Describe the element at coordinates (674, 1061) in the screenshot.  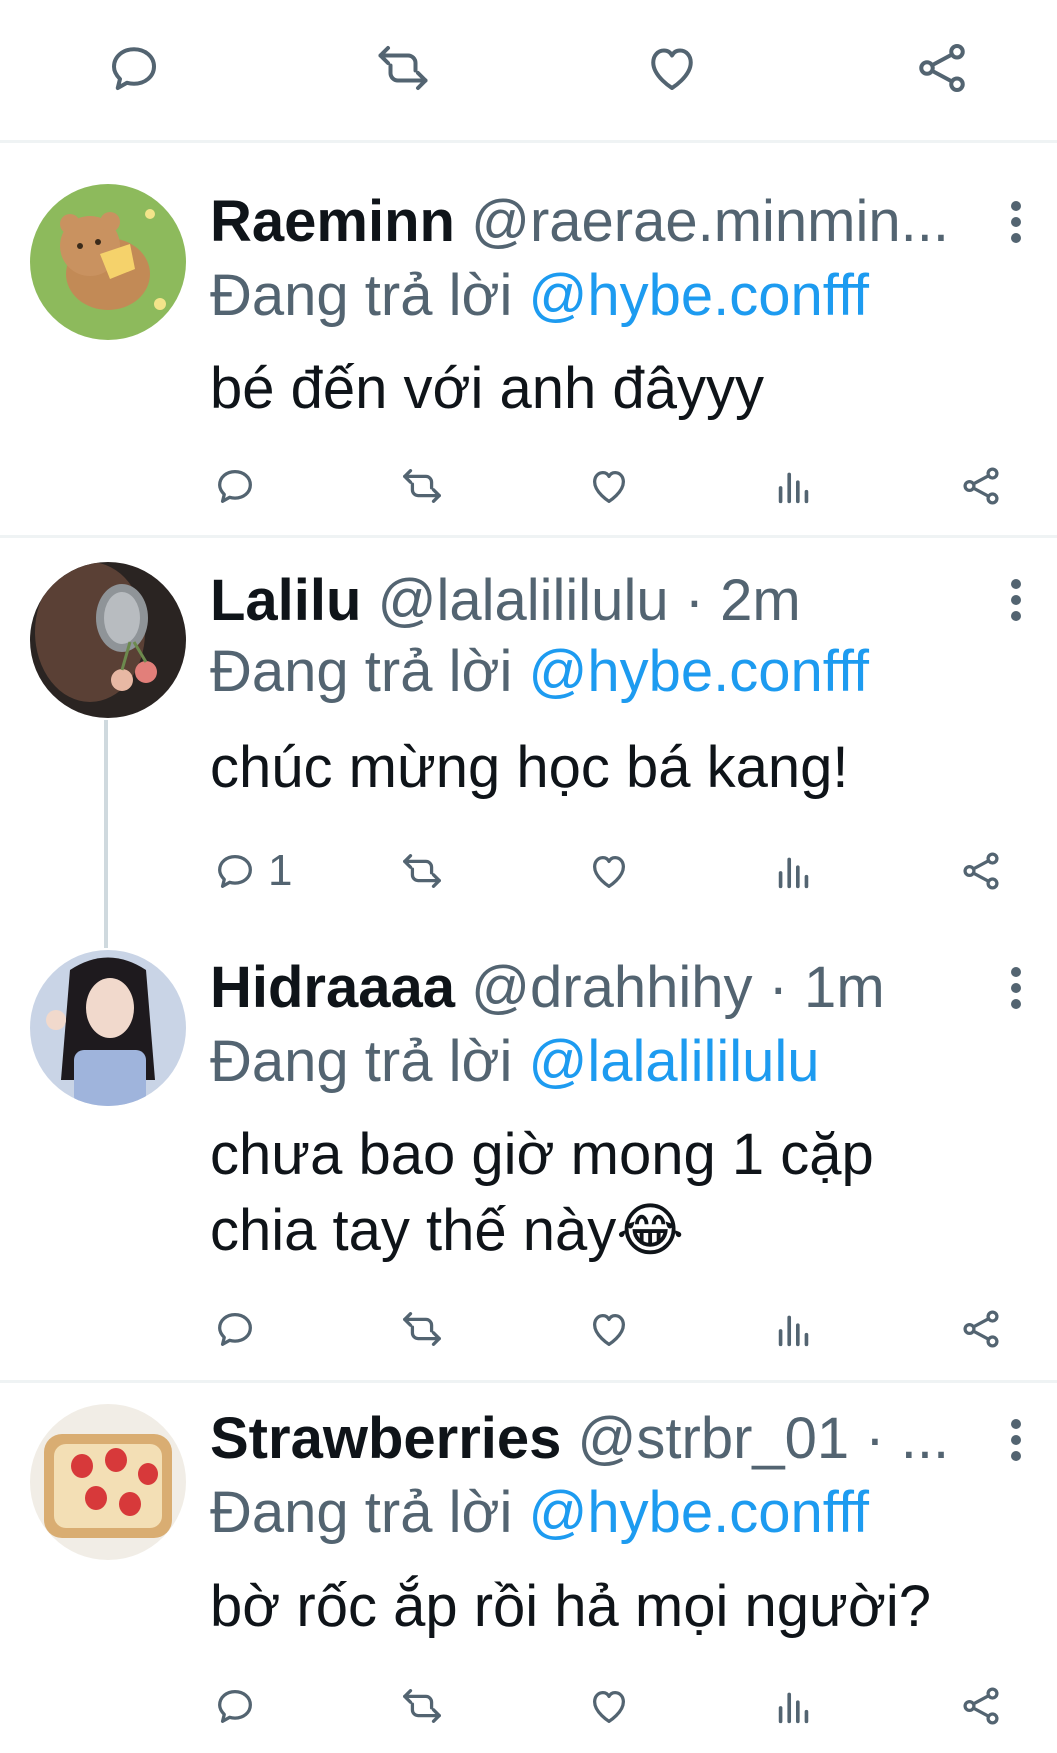
I see `mention-link: @lalalililulu` at that location.